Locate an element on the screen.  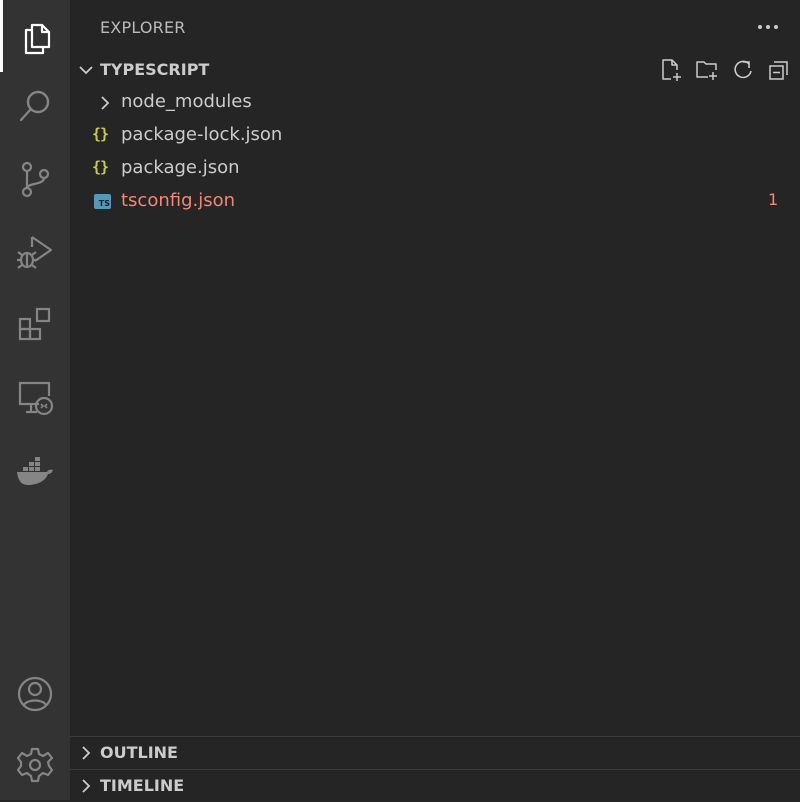
activity-docker-button is located at coordinates (35, 469).